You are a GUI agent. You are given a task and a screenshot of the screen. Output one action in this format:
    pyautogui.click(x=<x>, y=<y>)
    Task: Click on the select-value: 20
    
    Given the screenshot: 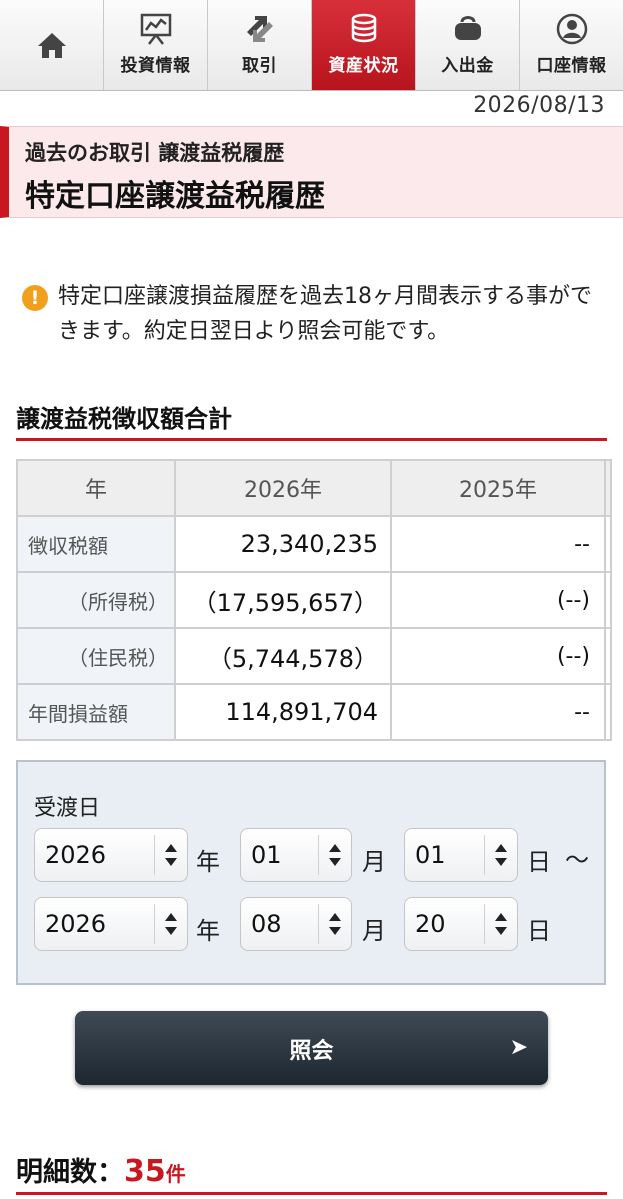 What is the action you would take?
    pyautogui.click(x=430, y=924)
    